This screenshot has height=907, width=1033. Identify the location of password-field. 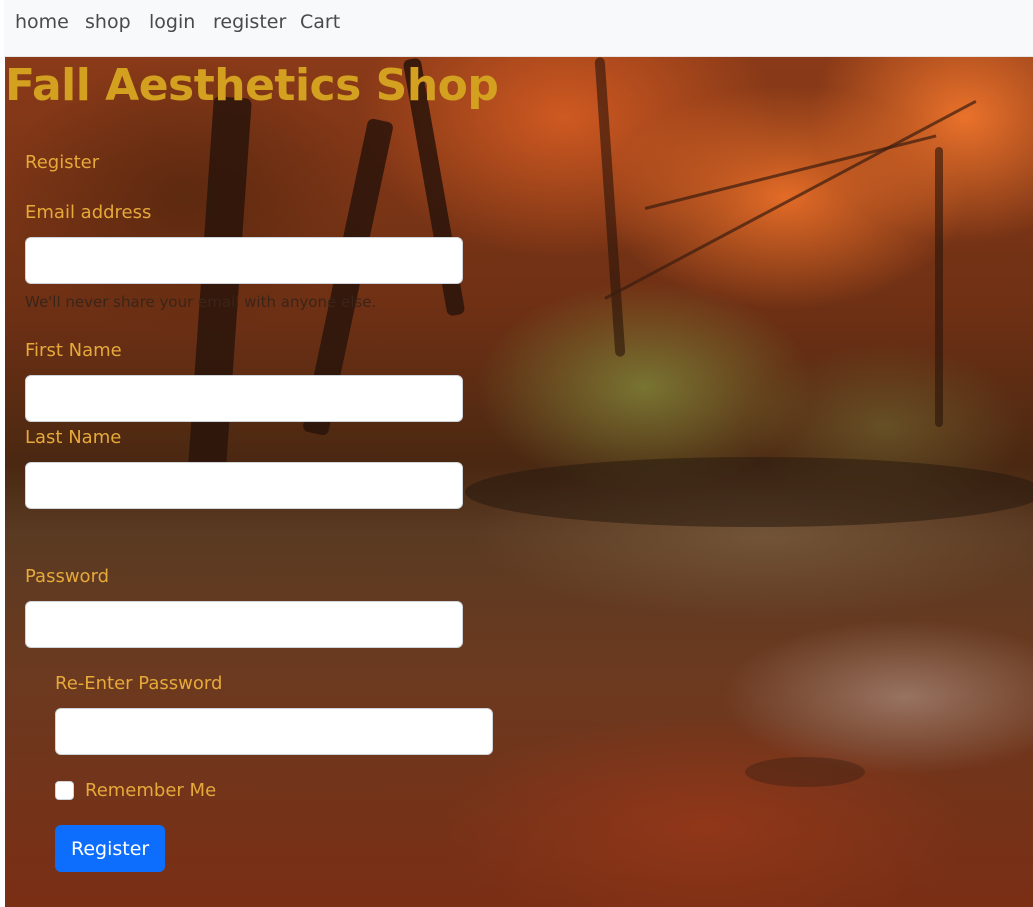
(244, 624).